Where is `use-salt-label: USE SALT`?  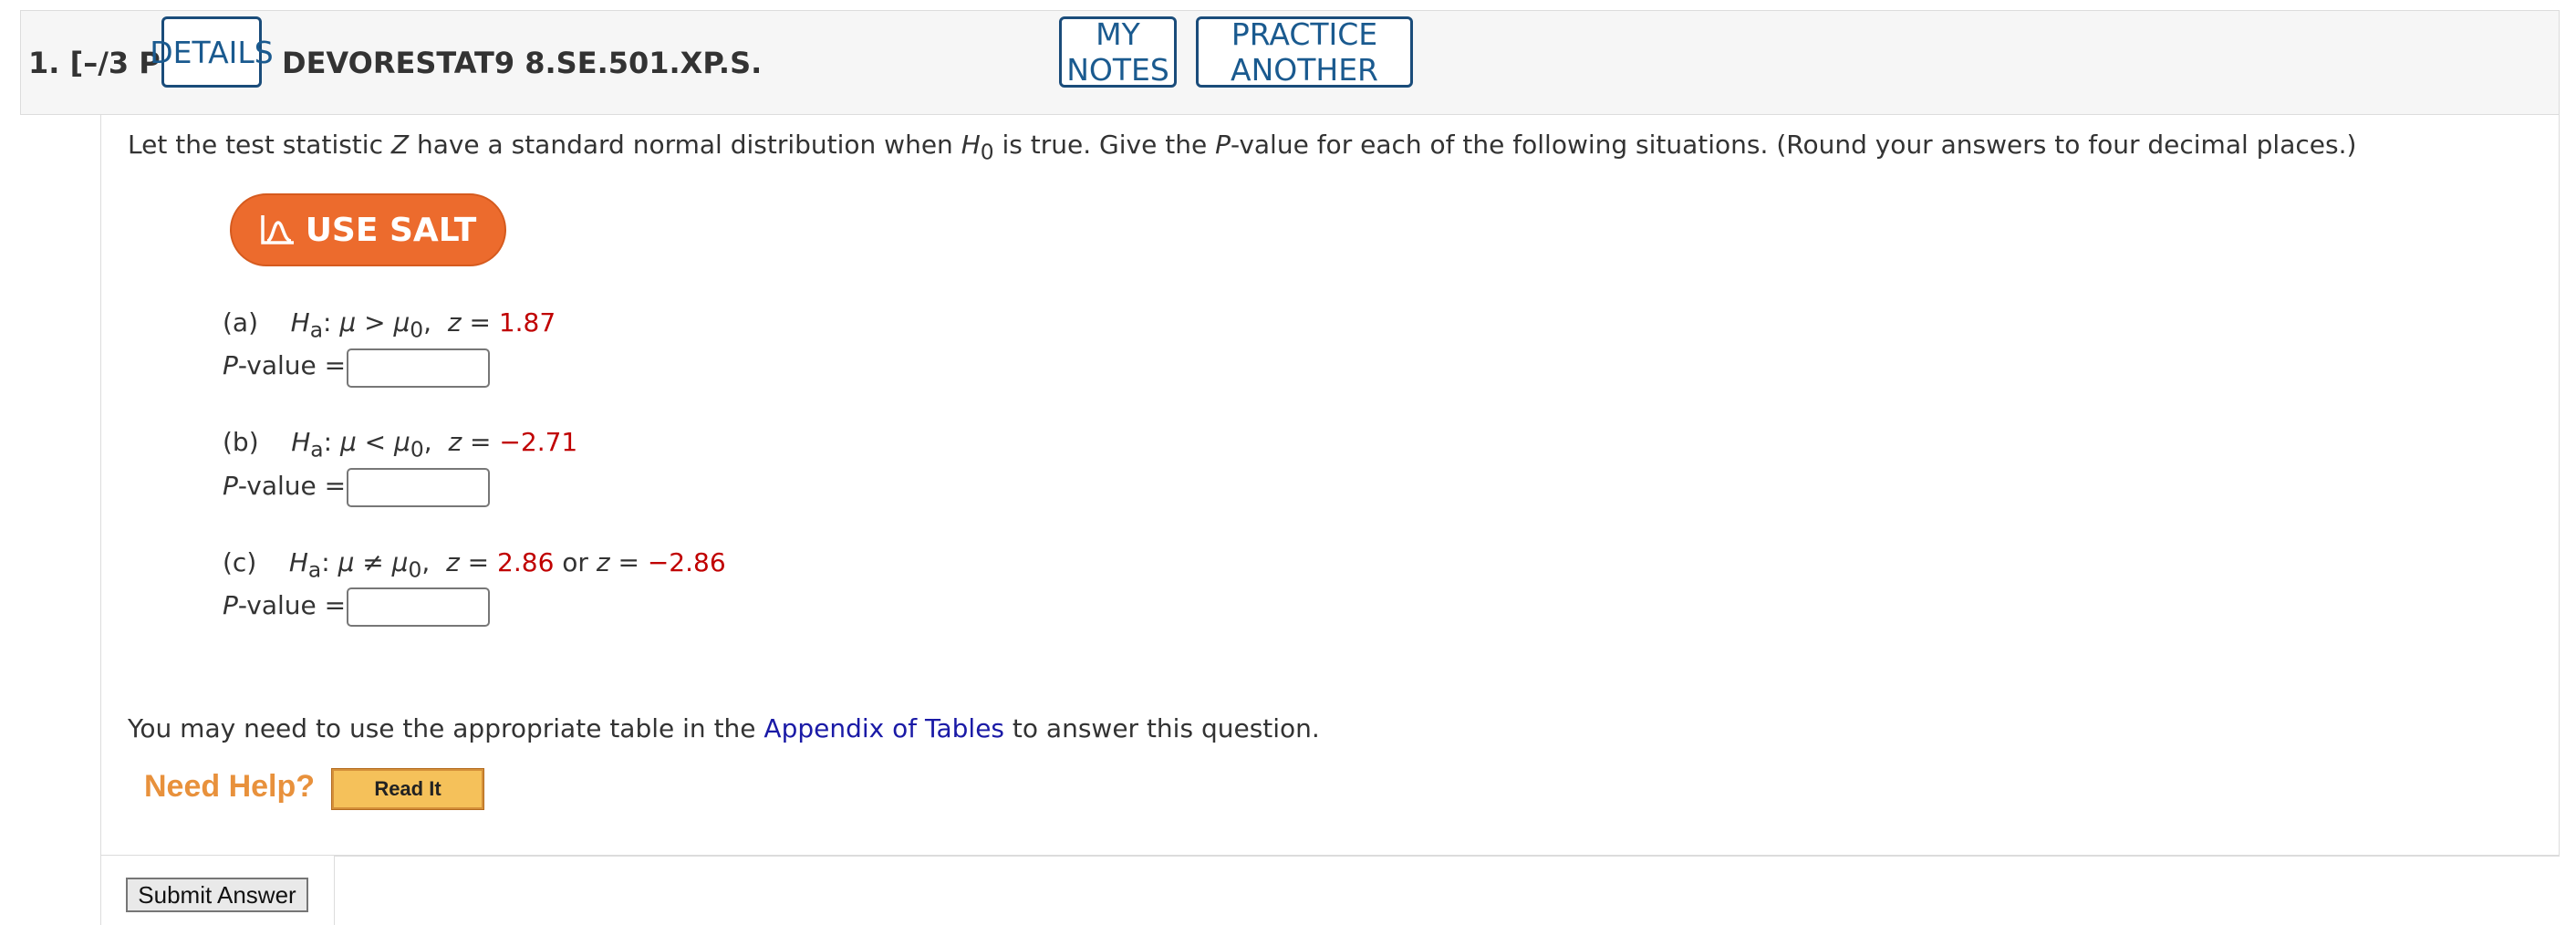 use-salt-label: USE SALT is located at coordinates (391, 230).